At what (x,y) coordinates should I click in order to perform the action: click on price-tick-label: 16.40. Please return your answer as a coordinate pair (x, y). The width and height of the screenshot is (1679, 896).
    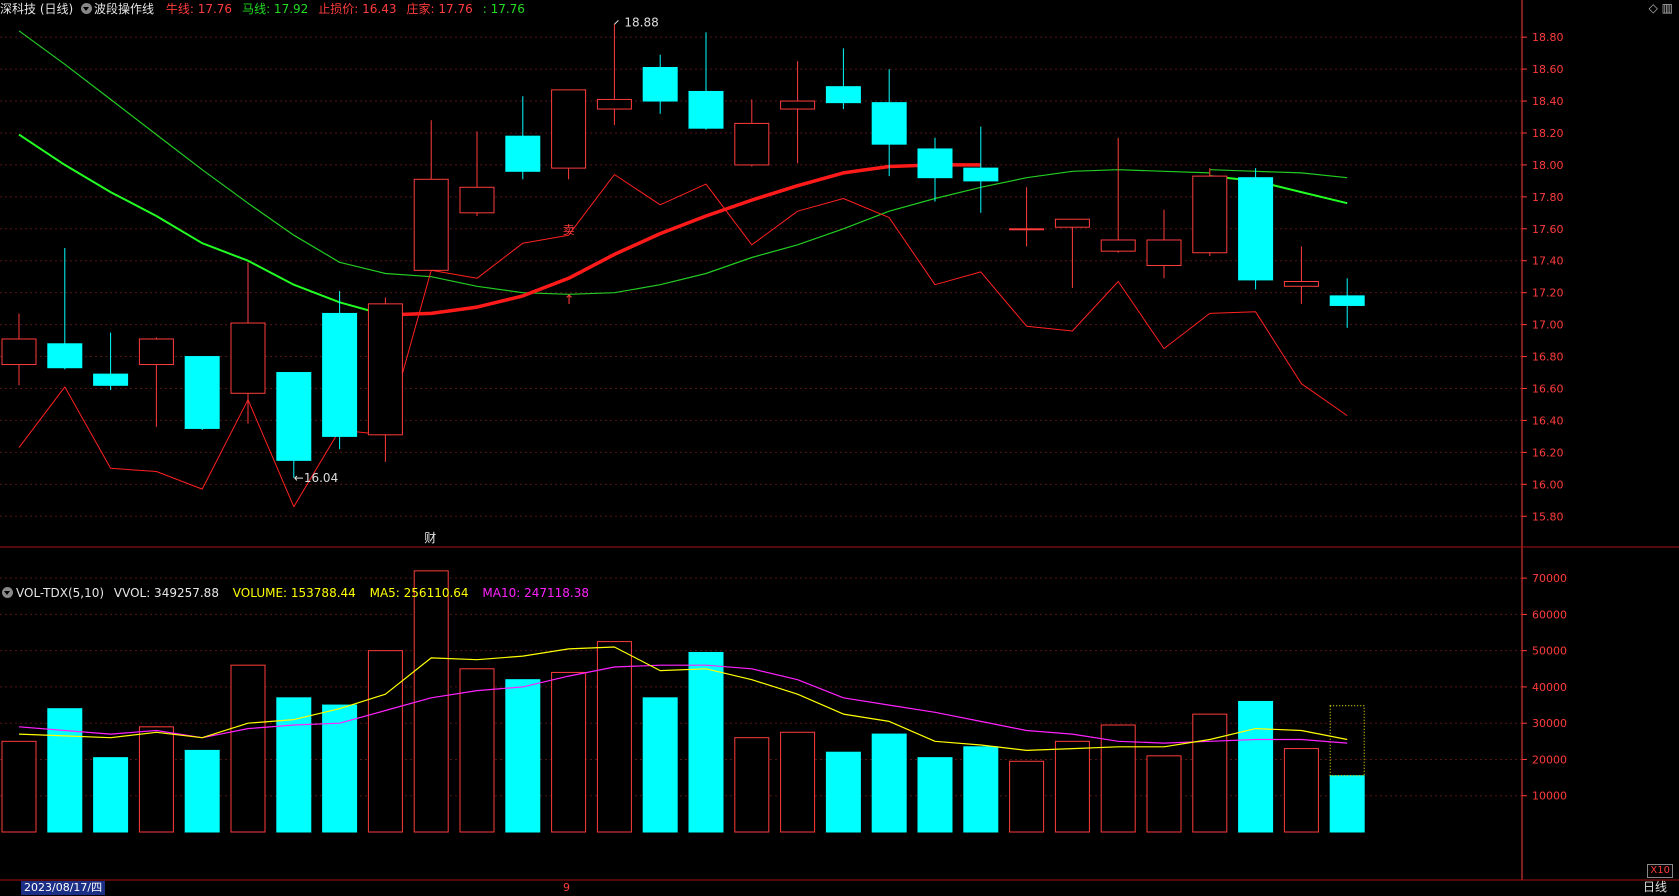
    Looking at the image, I should click on (1548, 420).